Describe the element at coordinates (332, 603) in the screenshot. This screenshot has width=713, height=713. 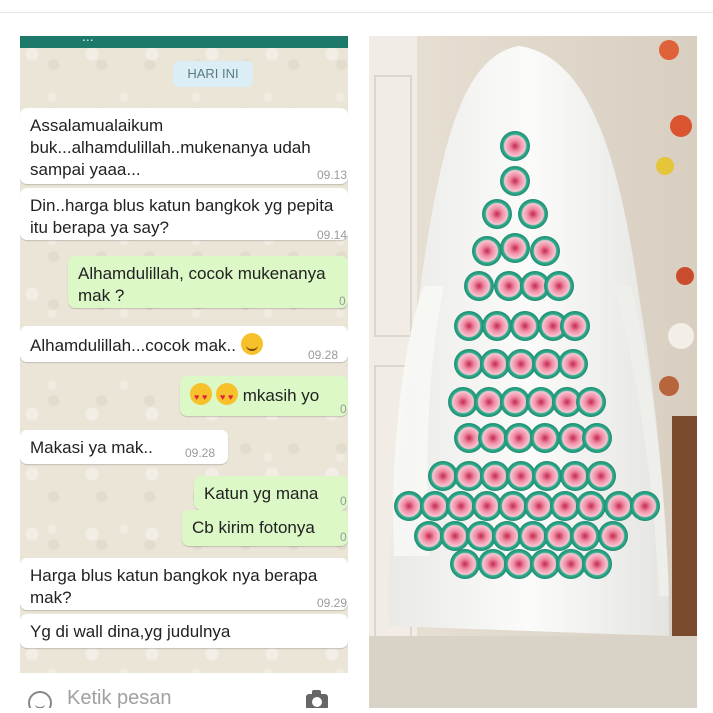
I see `message-time: 09.29` at that location.